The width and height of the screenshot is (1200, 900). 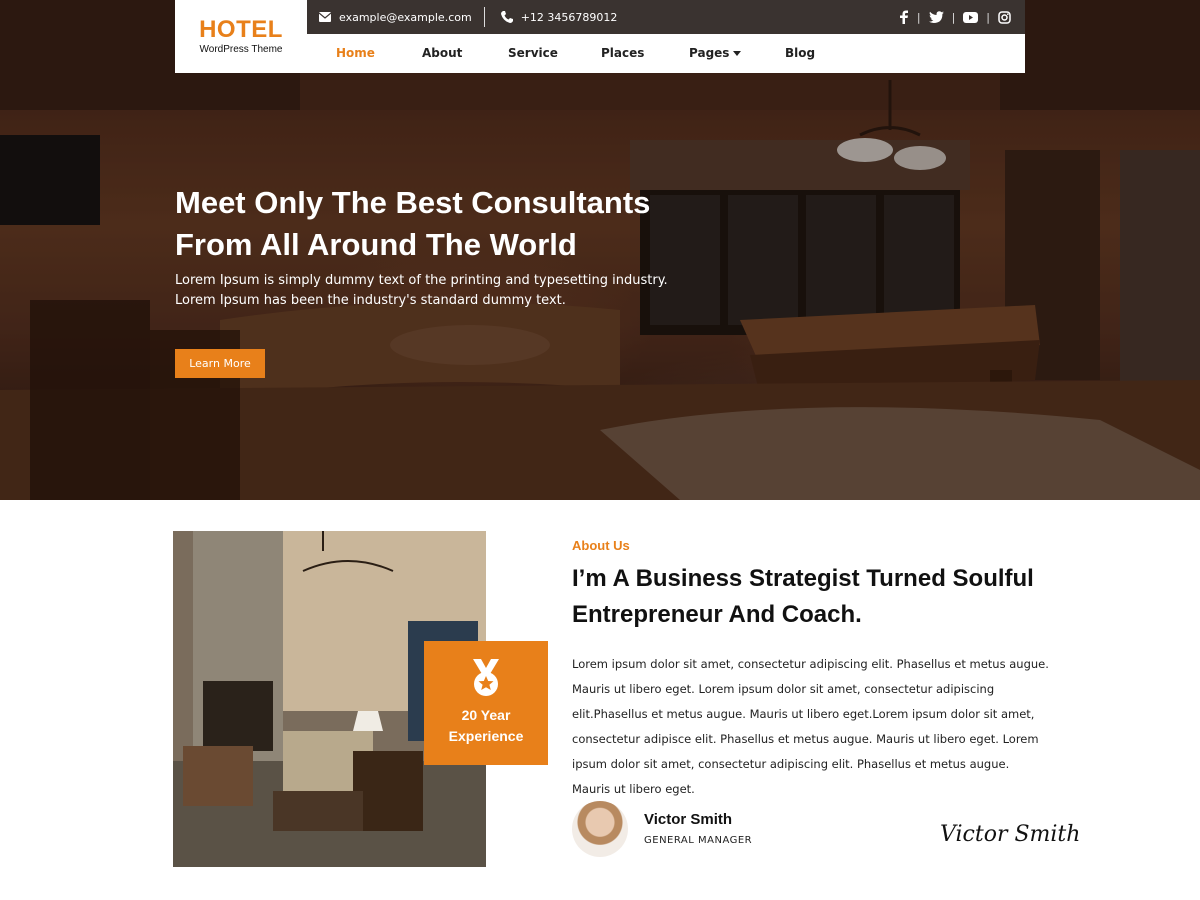 I want to click on top-contact-bar: example@example.com +12 3456789012 | | |, so click(x=666, y=17).